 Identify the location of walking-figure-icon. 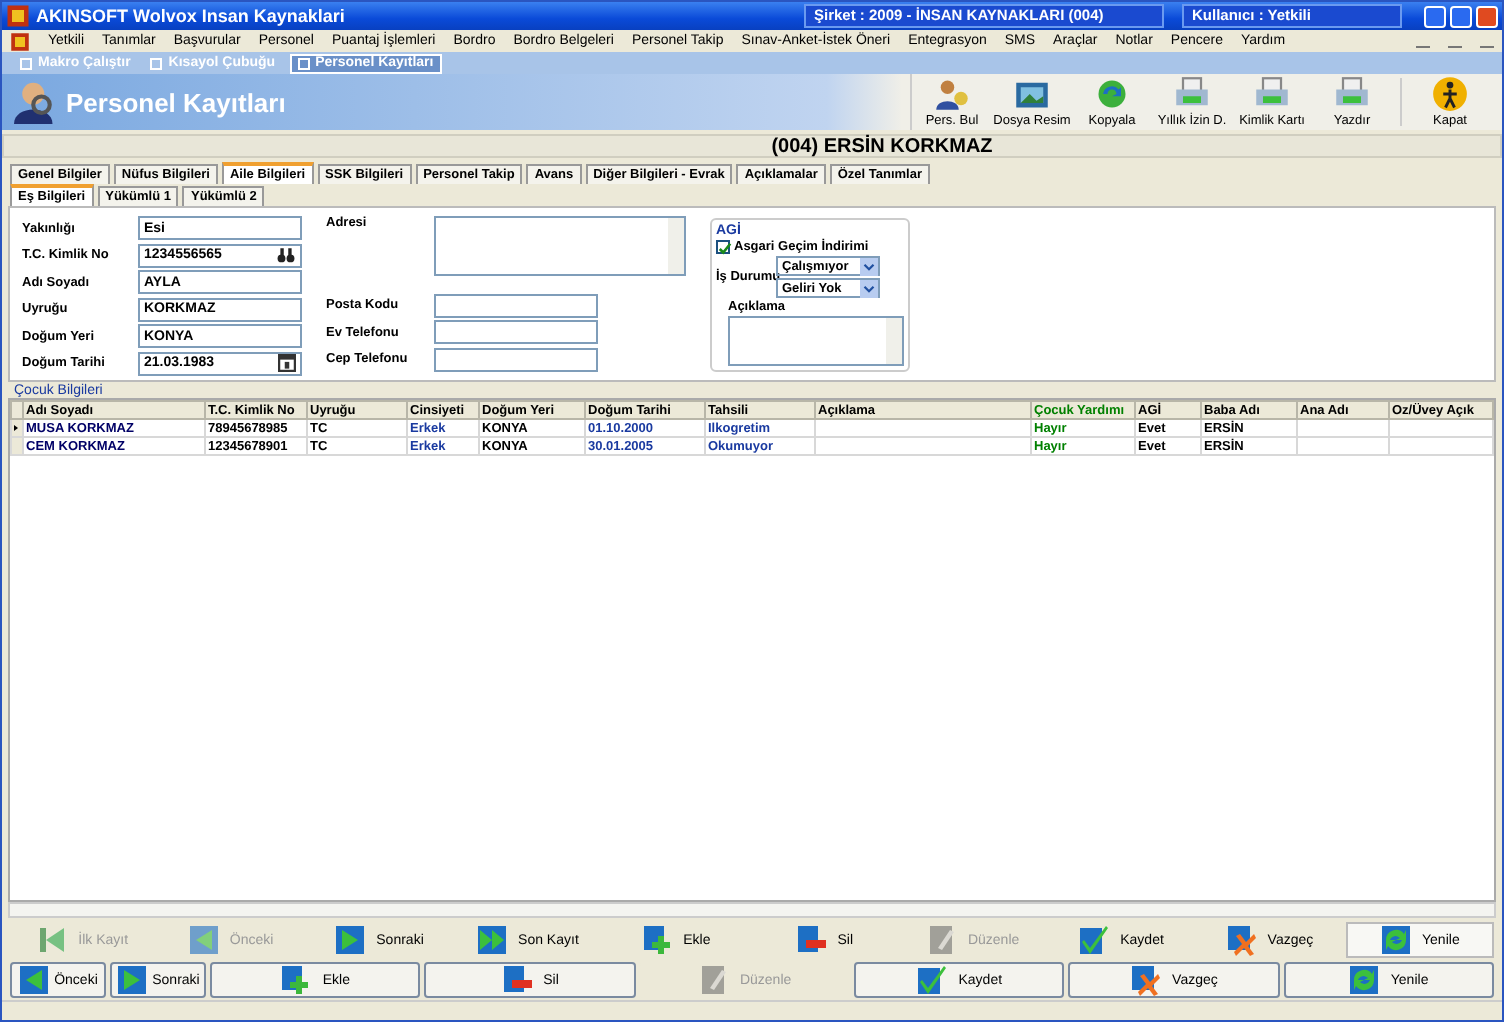
(1450, 94).